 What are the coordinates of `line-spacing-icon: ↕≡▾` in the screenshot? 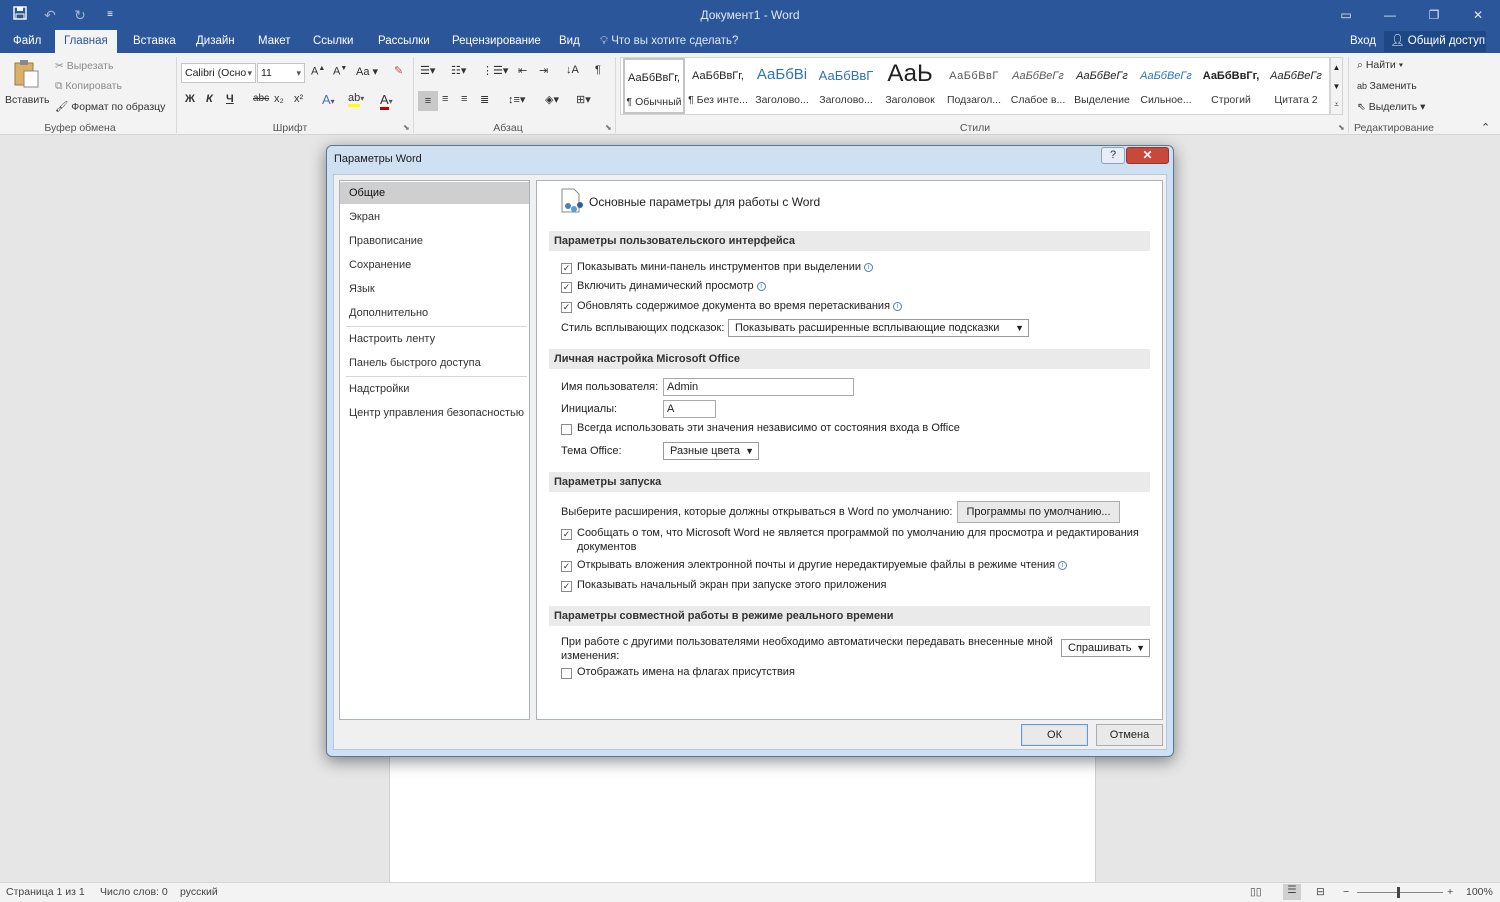 It's located at (516, 99).